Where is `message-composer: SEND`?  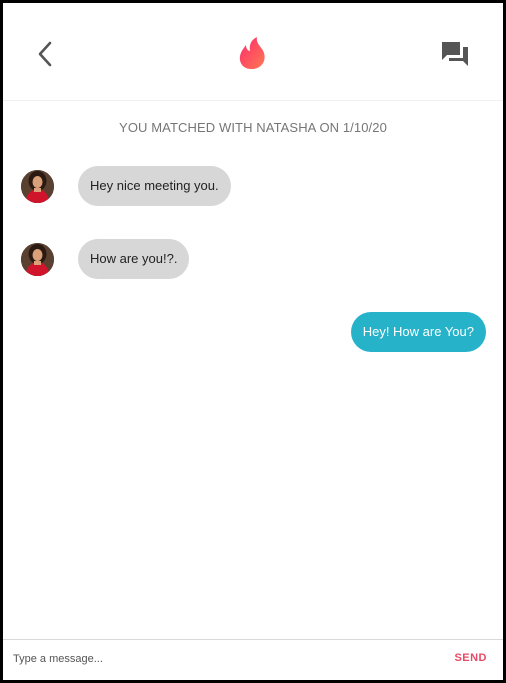
message-composer: SEND is located at coordinates (253, 659).